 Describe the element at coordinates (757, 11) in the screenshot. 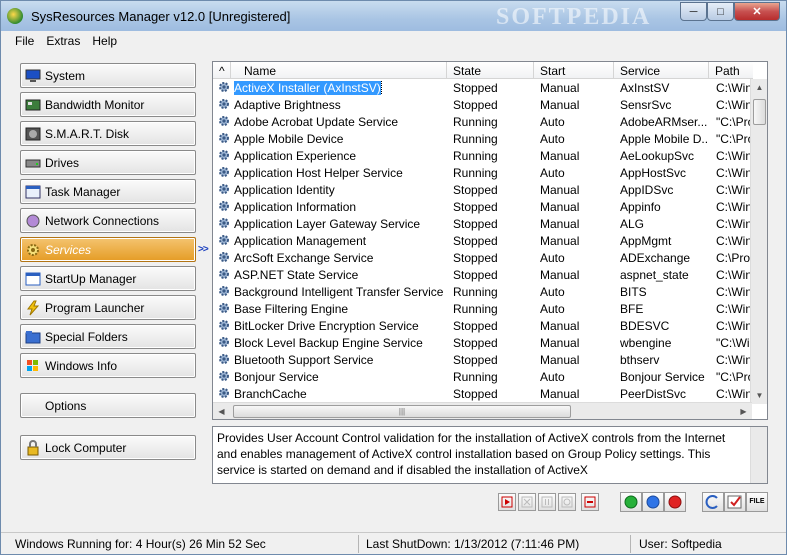

I see `close-button: ✕` at that location.